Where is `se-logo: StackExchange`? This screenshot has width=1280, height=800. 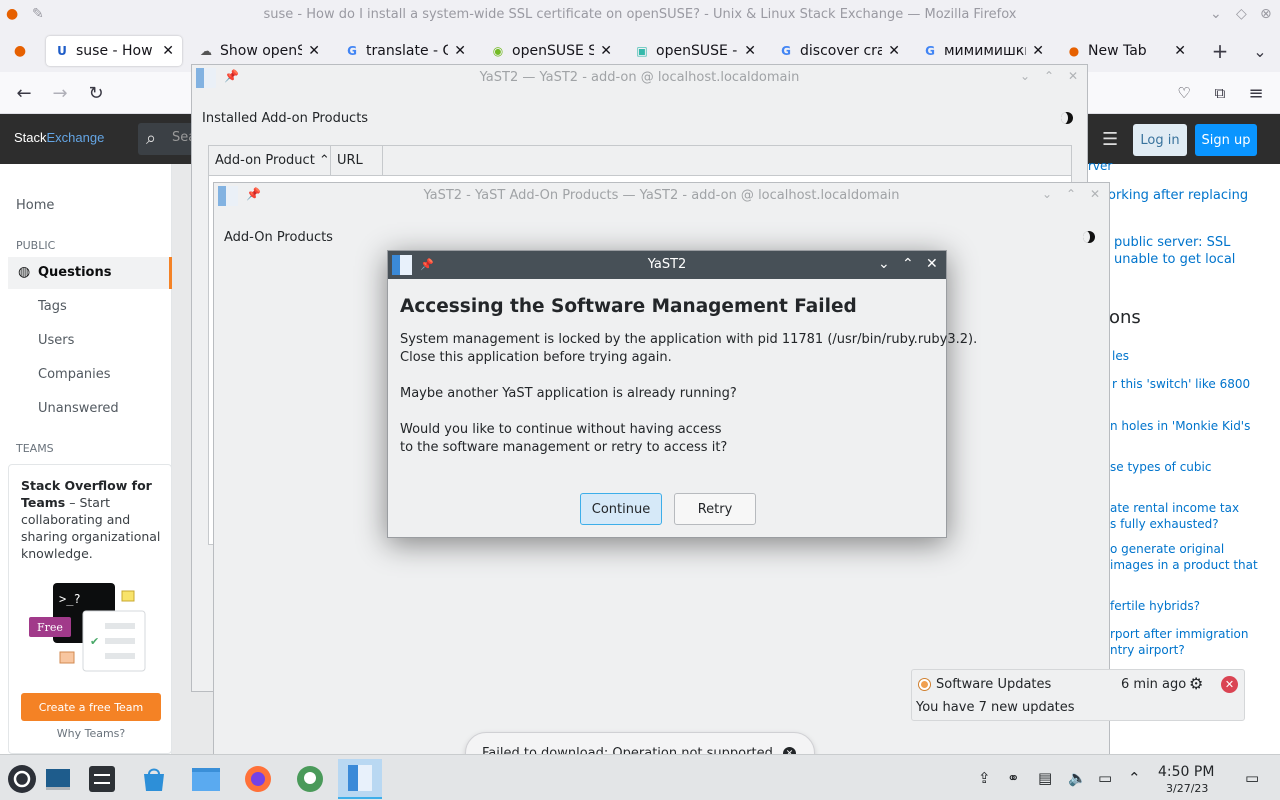 se-logo: StackExchange is located at coordinates (59, 137).